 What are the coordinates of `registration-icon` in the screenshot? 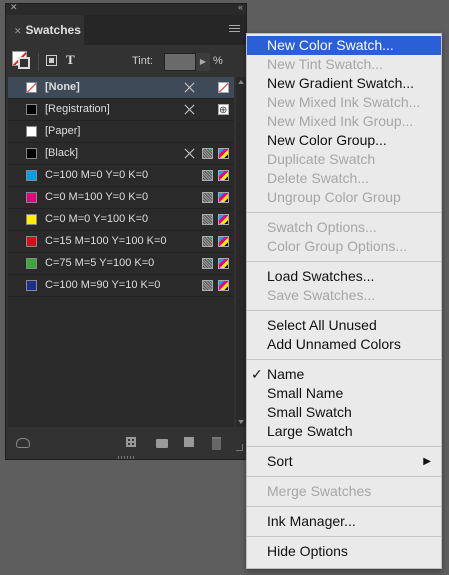 It's located at (223, 109).